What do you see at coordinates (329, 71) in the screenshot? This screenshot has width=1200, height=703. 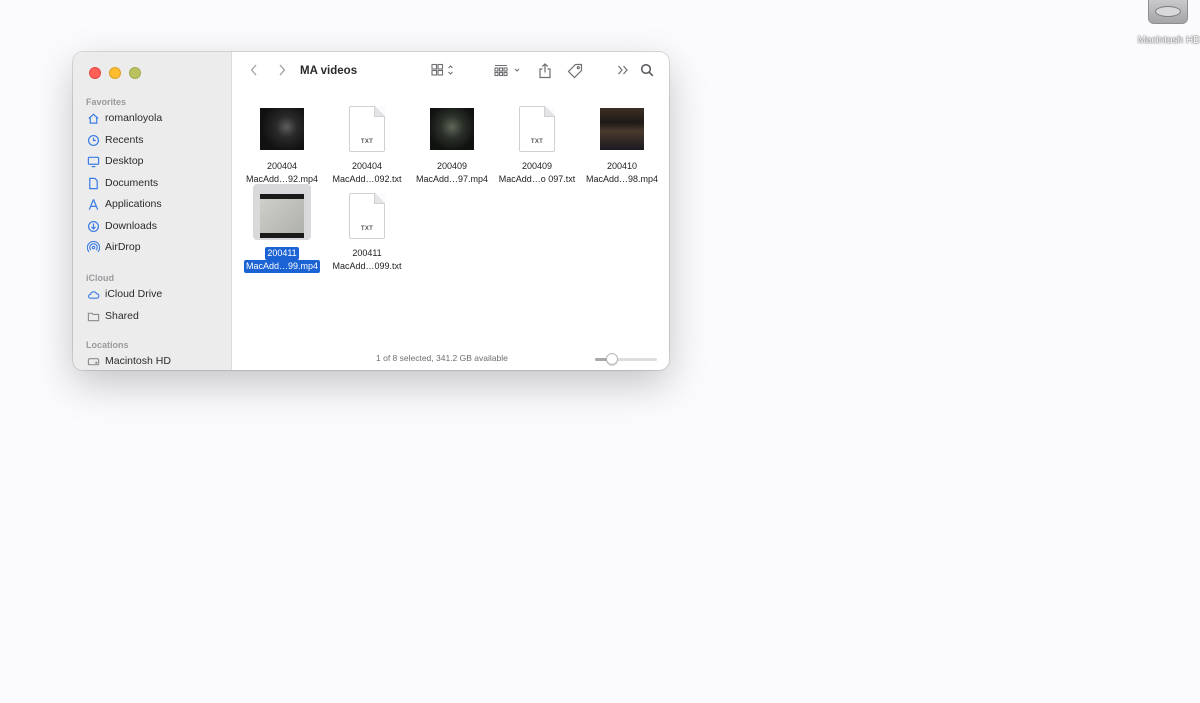 I see `window-title: MA videos` at bounding box center [329, 71].